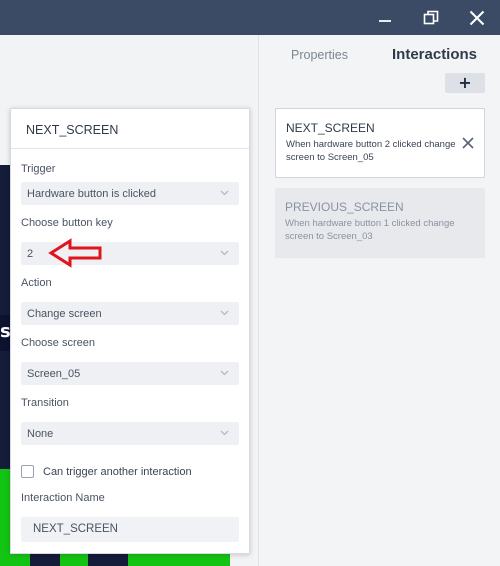  Describe the element at coordinates (75, 253) in the screenshot. I see `annotation-arrow-icon` at that location.